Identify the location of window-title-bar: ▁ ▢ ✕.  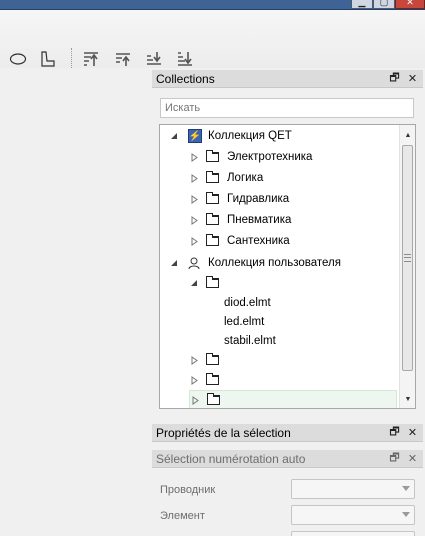
(212, 5).